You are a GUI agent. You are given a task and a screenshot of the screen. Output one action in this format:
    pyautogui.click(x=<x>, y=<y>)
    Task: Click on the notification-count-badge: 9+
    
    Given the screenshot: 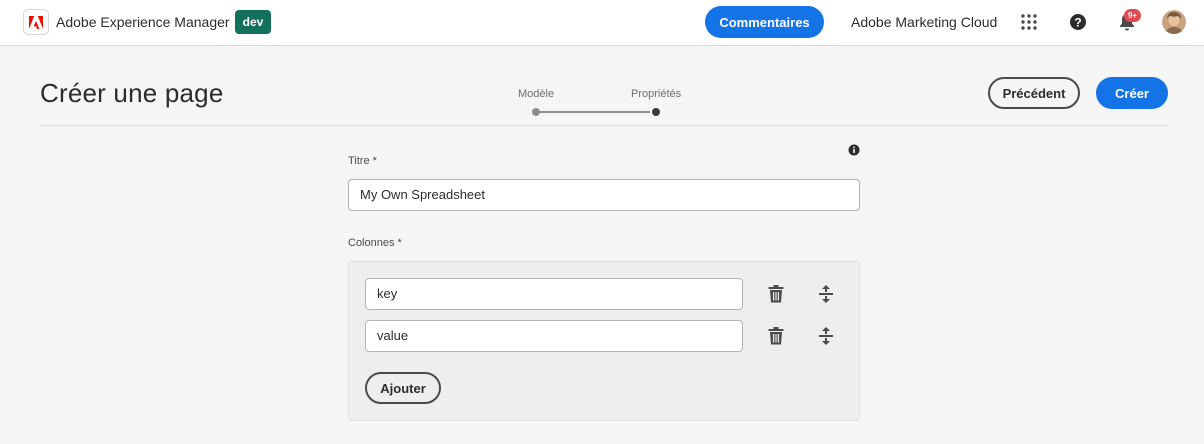 What is the action you would take?
    pyautogui.click(x=1132, y=15)
    